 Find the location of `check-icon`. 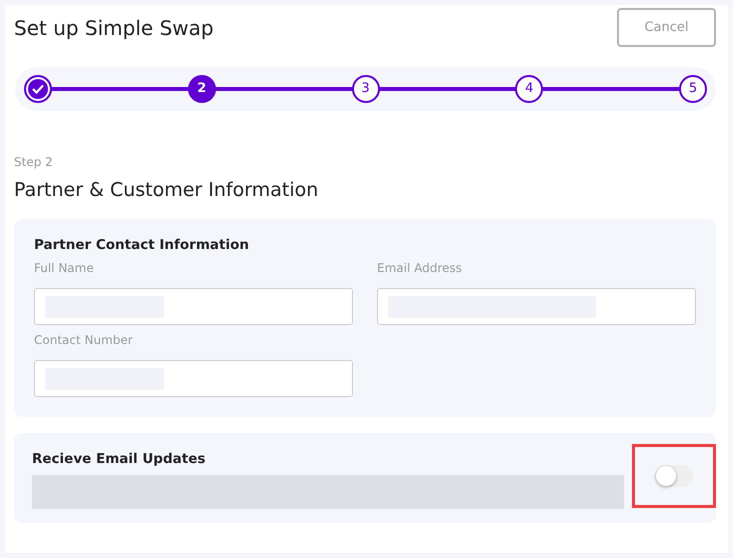

check-icon is located at coordinates (38, 89).